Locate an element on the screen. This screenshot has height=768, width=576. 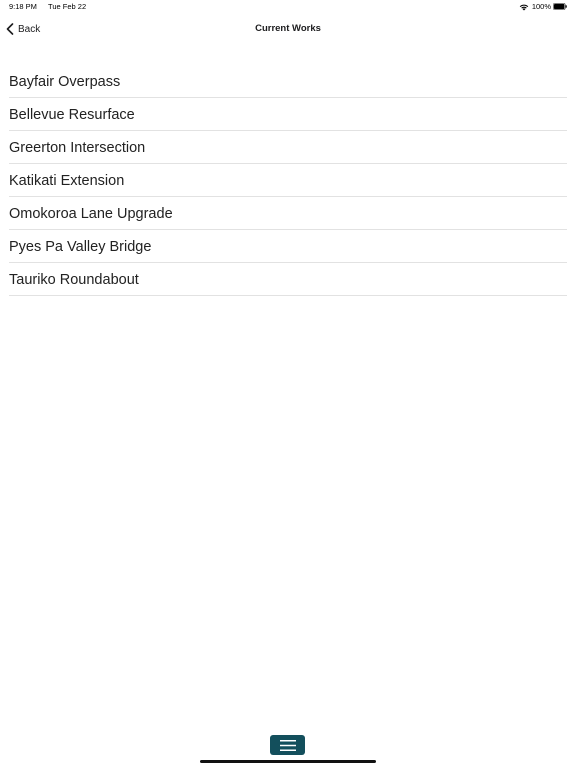
status-bar-right: 100% is located at coordinates (543, 6).